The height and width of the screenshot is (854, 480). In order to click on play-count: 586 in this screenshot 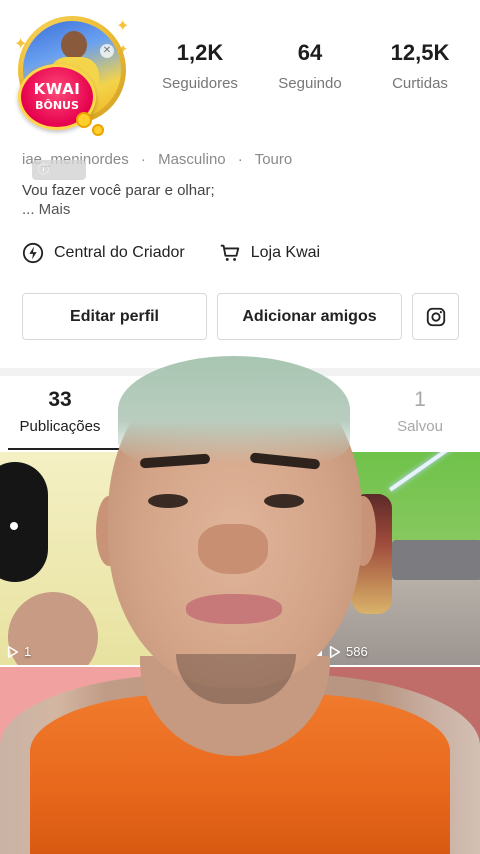, I will do `click(348, 651)`.